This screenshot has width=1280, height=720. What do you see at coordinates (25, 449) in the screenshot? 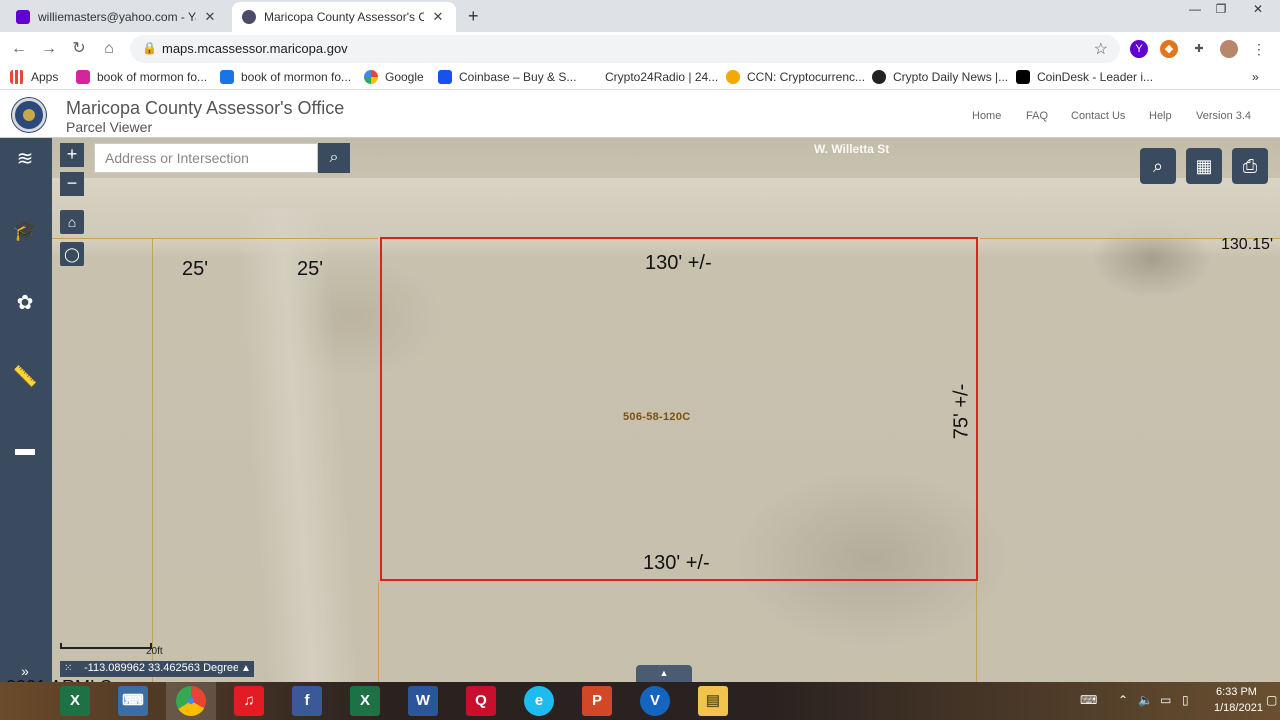
I see `comment-icon: ▬` at bounding box center [25, 449].